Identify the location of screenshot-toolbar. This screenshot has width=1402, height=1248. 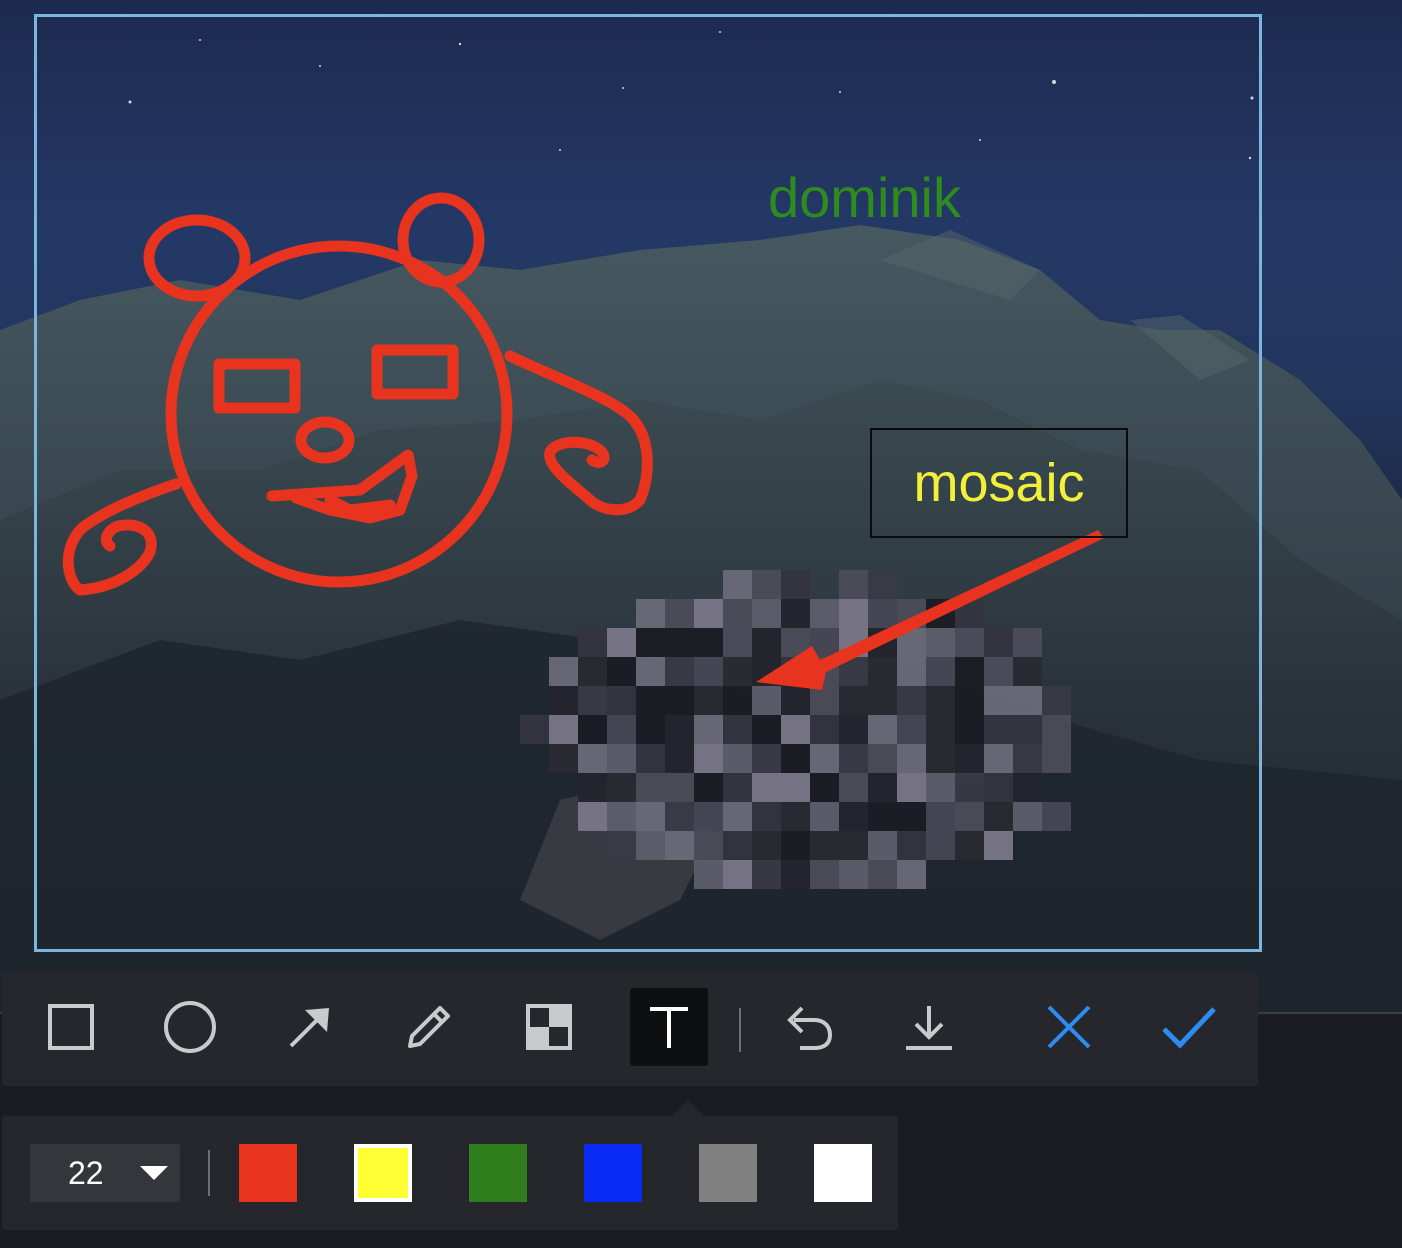
(630, 1029).